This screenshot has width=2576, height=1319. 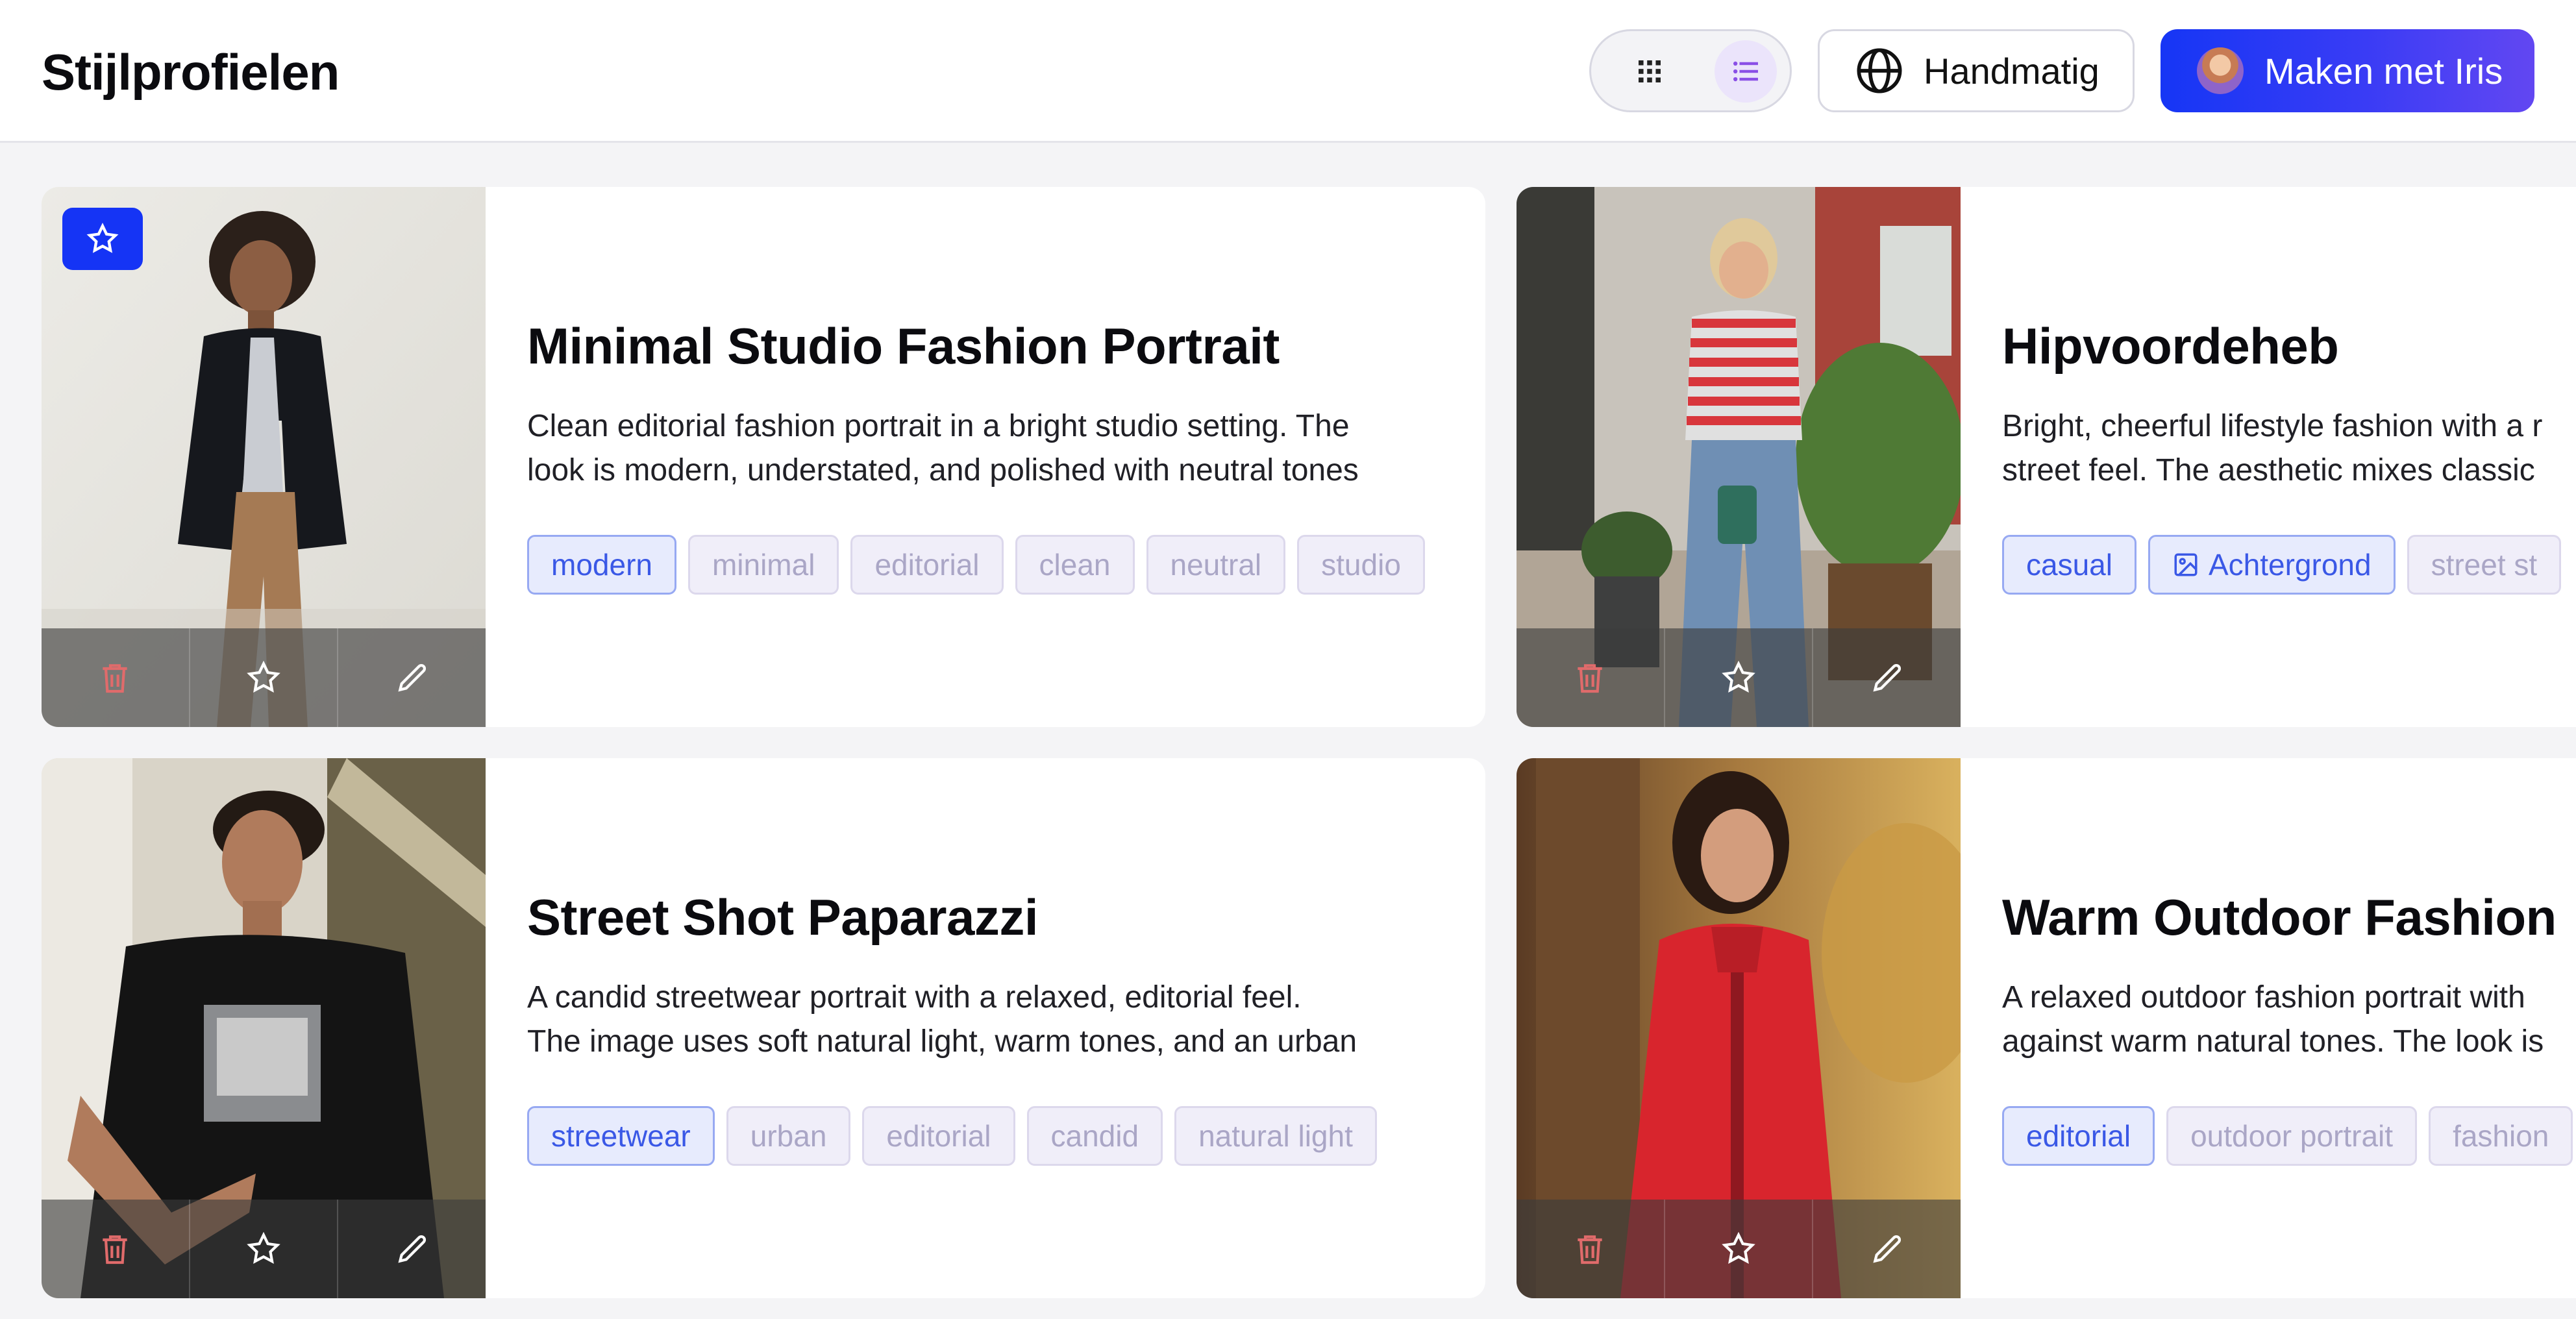 I want to click on card-title: Hipvoordeheb, so click(x=2170, y=346).